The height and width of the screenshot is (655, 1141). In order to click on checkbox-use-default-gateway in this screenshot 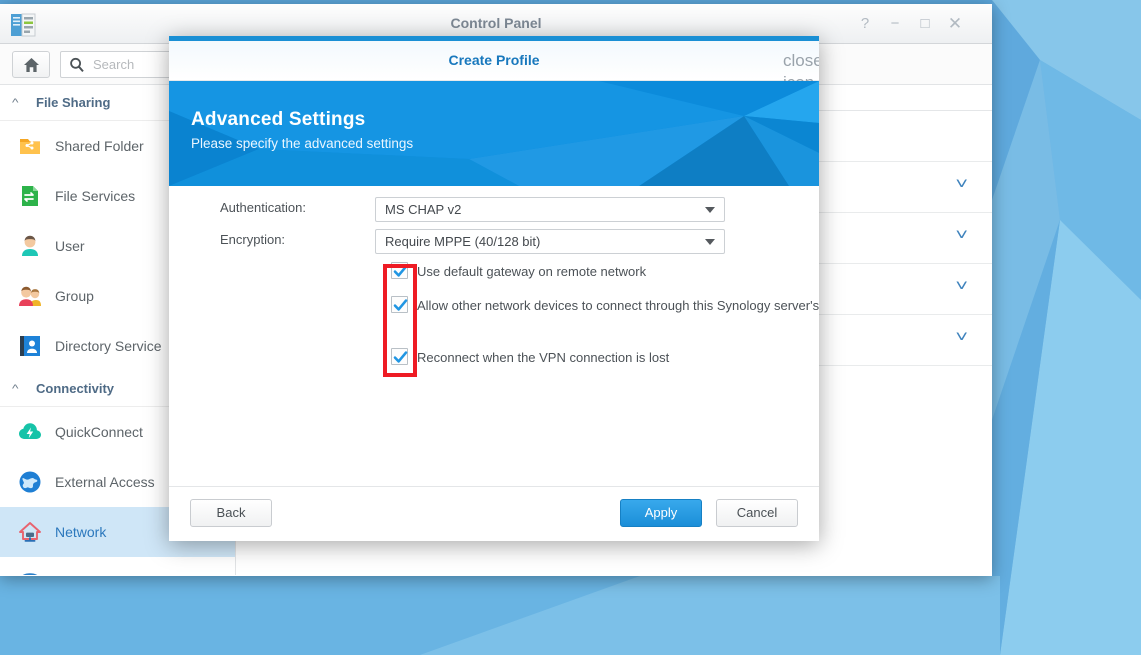, I will do `click(399, 270)`.